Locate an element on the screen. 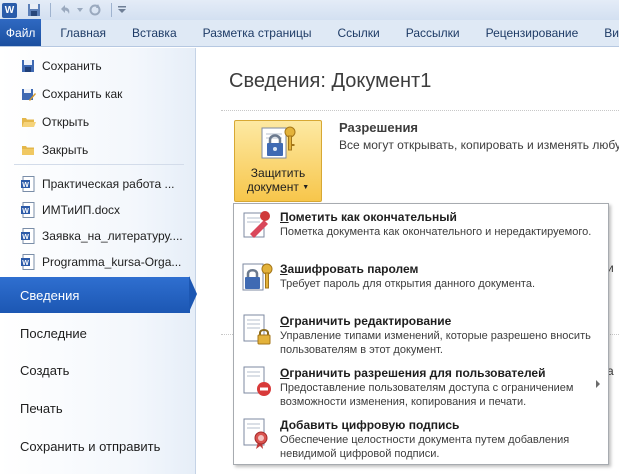 This screenshot has height=474, width=619. quick-access-toolbar: W is located at coordinates (309, 10).